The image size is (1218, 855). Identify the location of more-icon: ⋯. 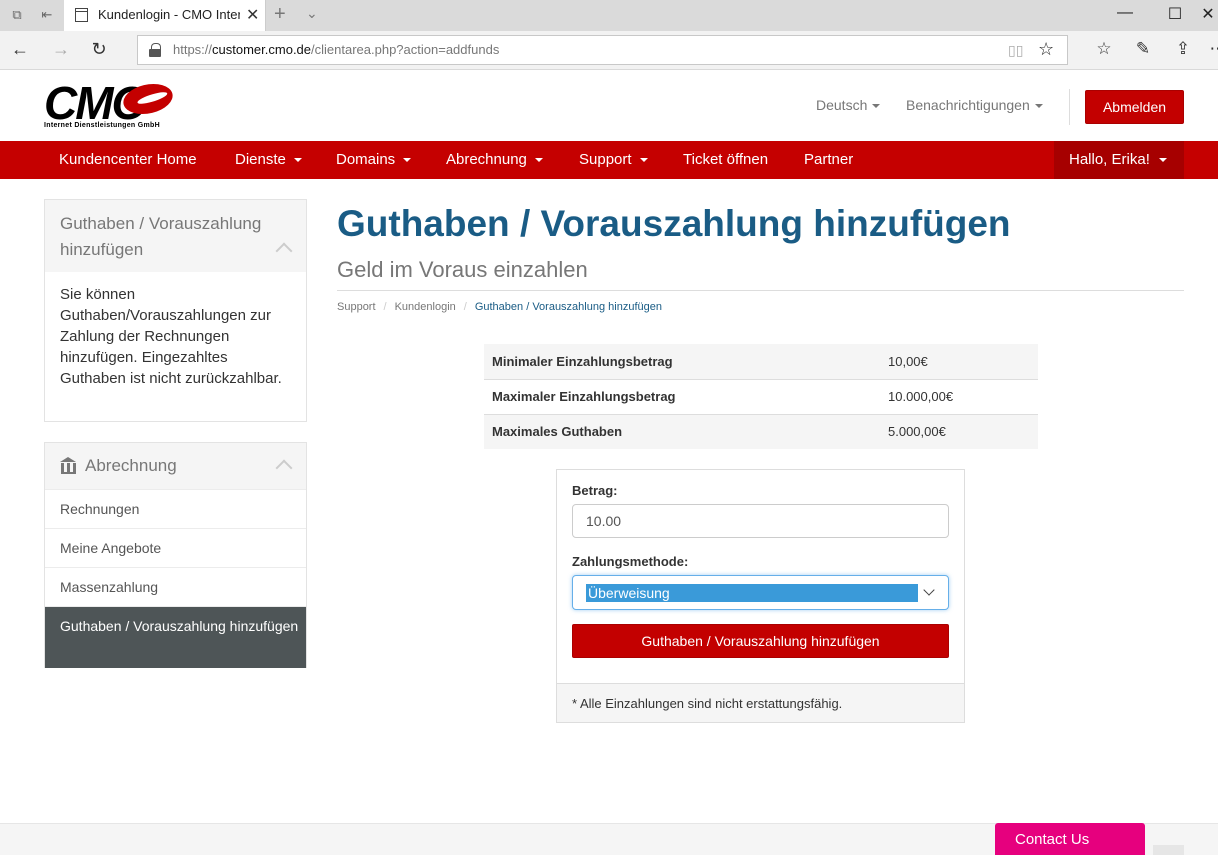
(1212, 49).